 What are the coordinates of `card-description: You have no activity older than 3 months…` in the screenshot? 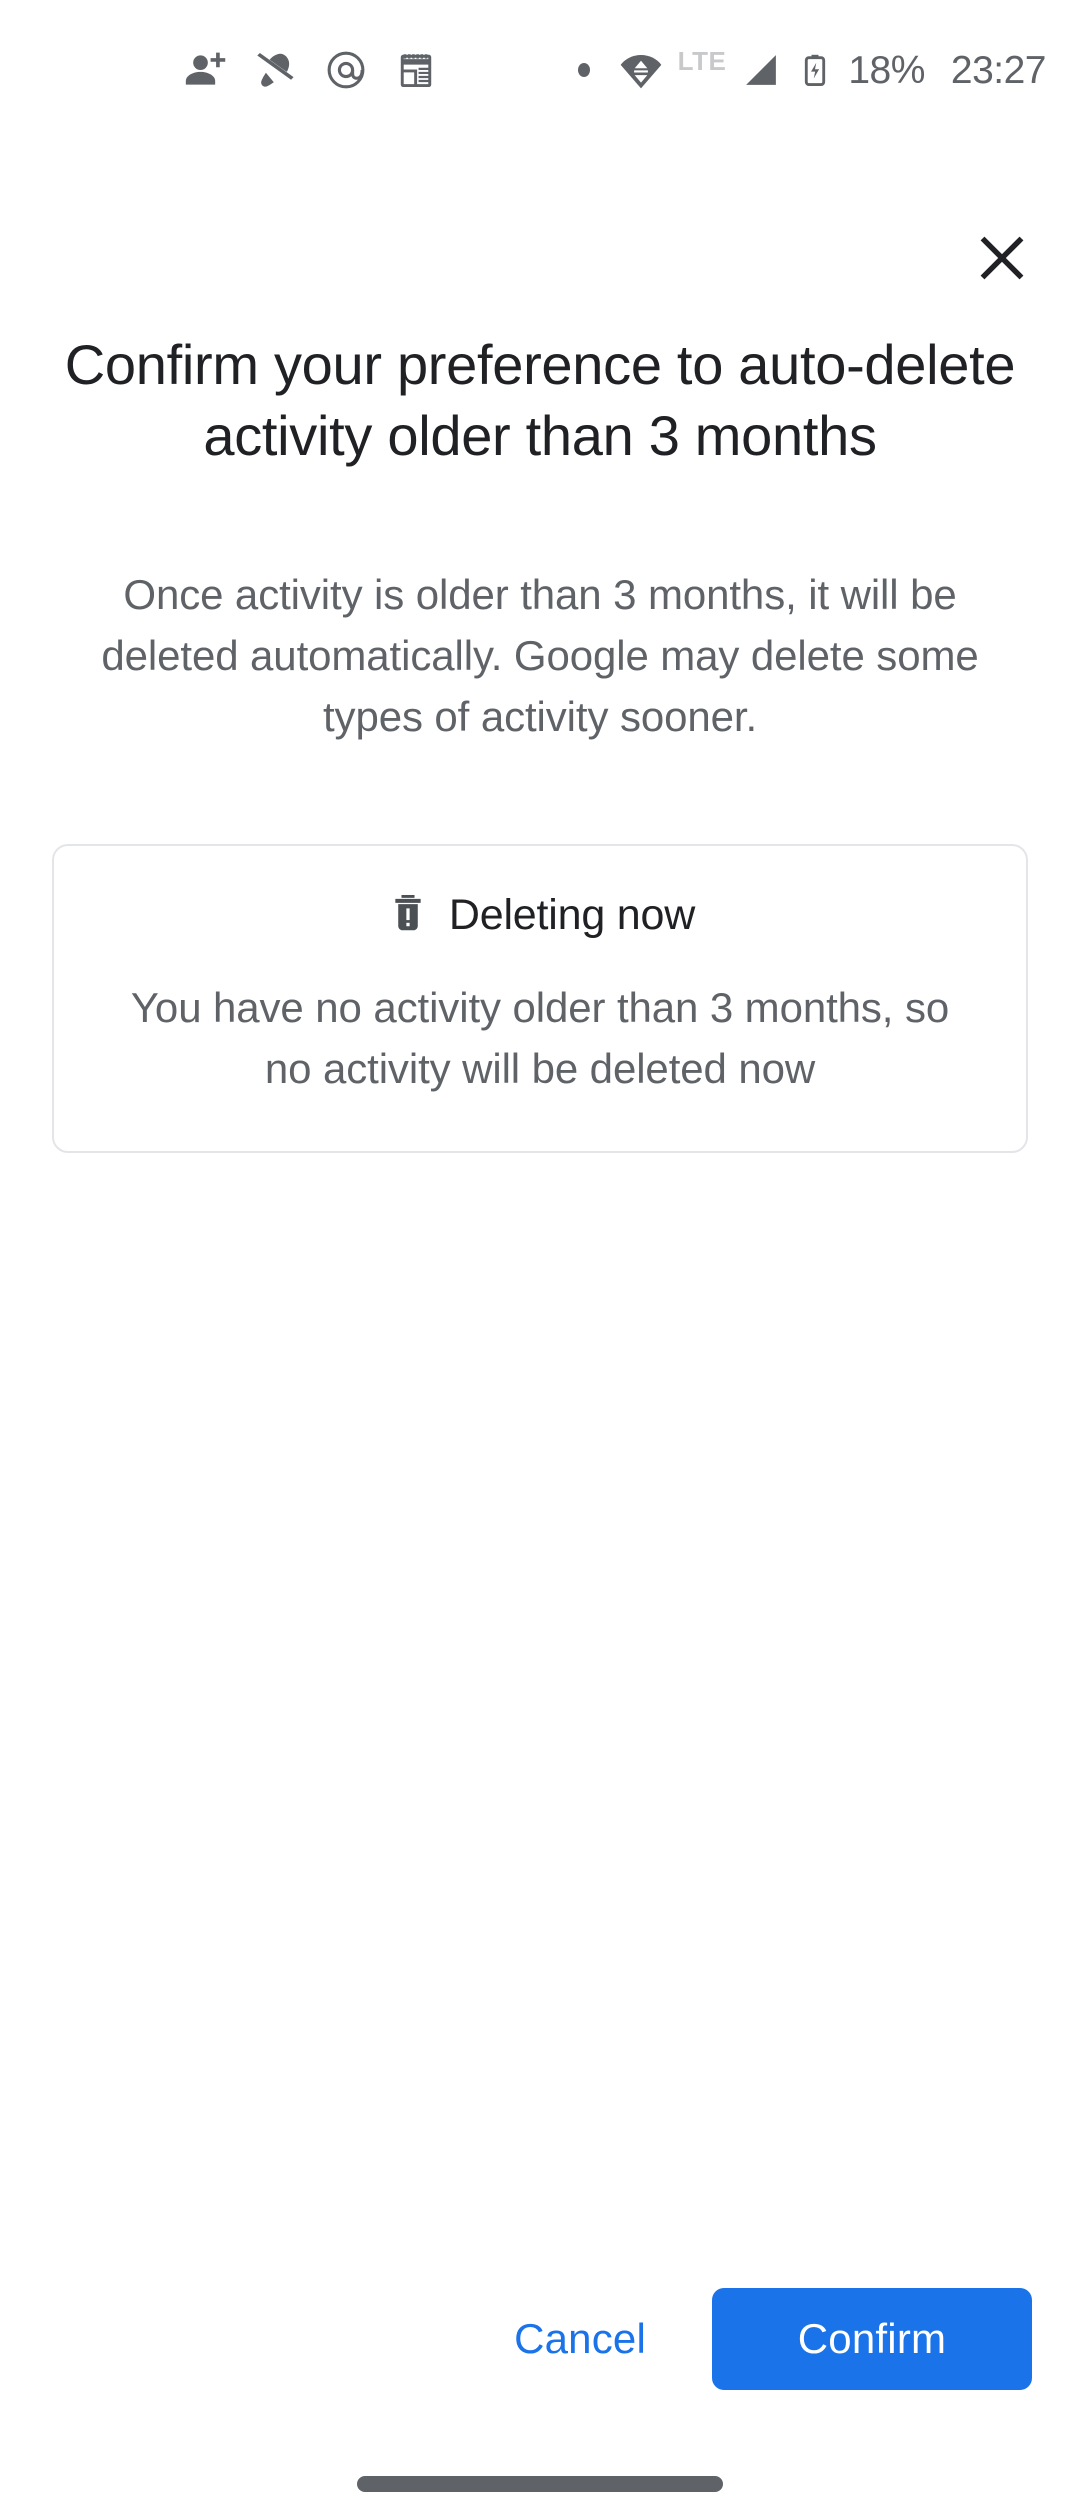 It's located at (540, 1038).